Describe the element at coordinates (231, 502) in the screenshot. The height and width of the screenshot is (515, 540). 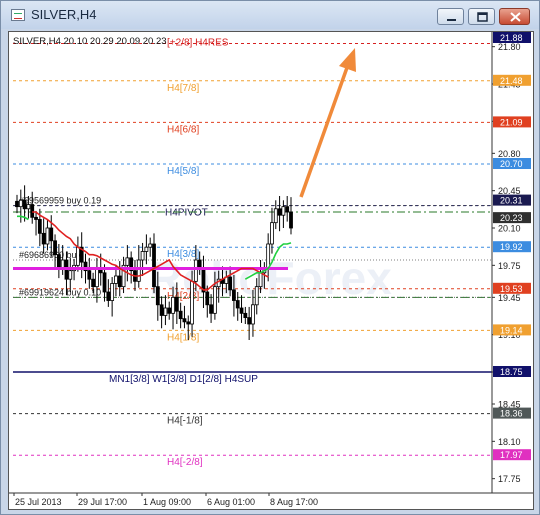
I see `time-tick-label: 6 Aug 01:00` at that location.